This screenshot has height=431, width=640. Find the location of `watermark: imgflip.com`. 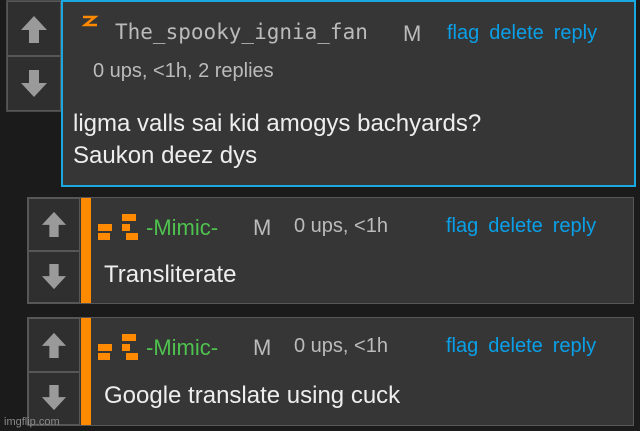

watermark: imgflip.com is located at coordinates (32, 422).